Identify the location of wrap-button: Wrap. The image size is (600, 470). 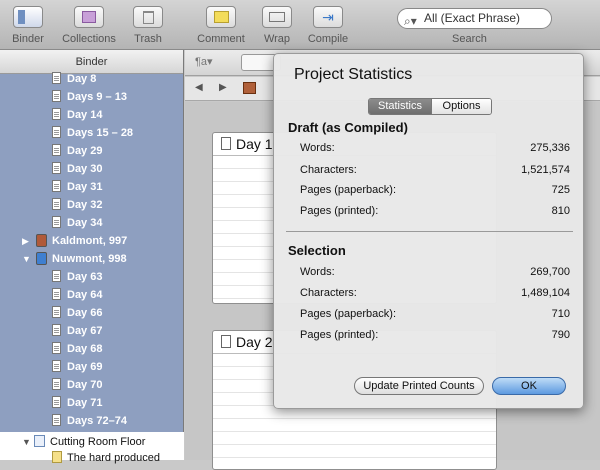
(277, 25).